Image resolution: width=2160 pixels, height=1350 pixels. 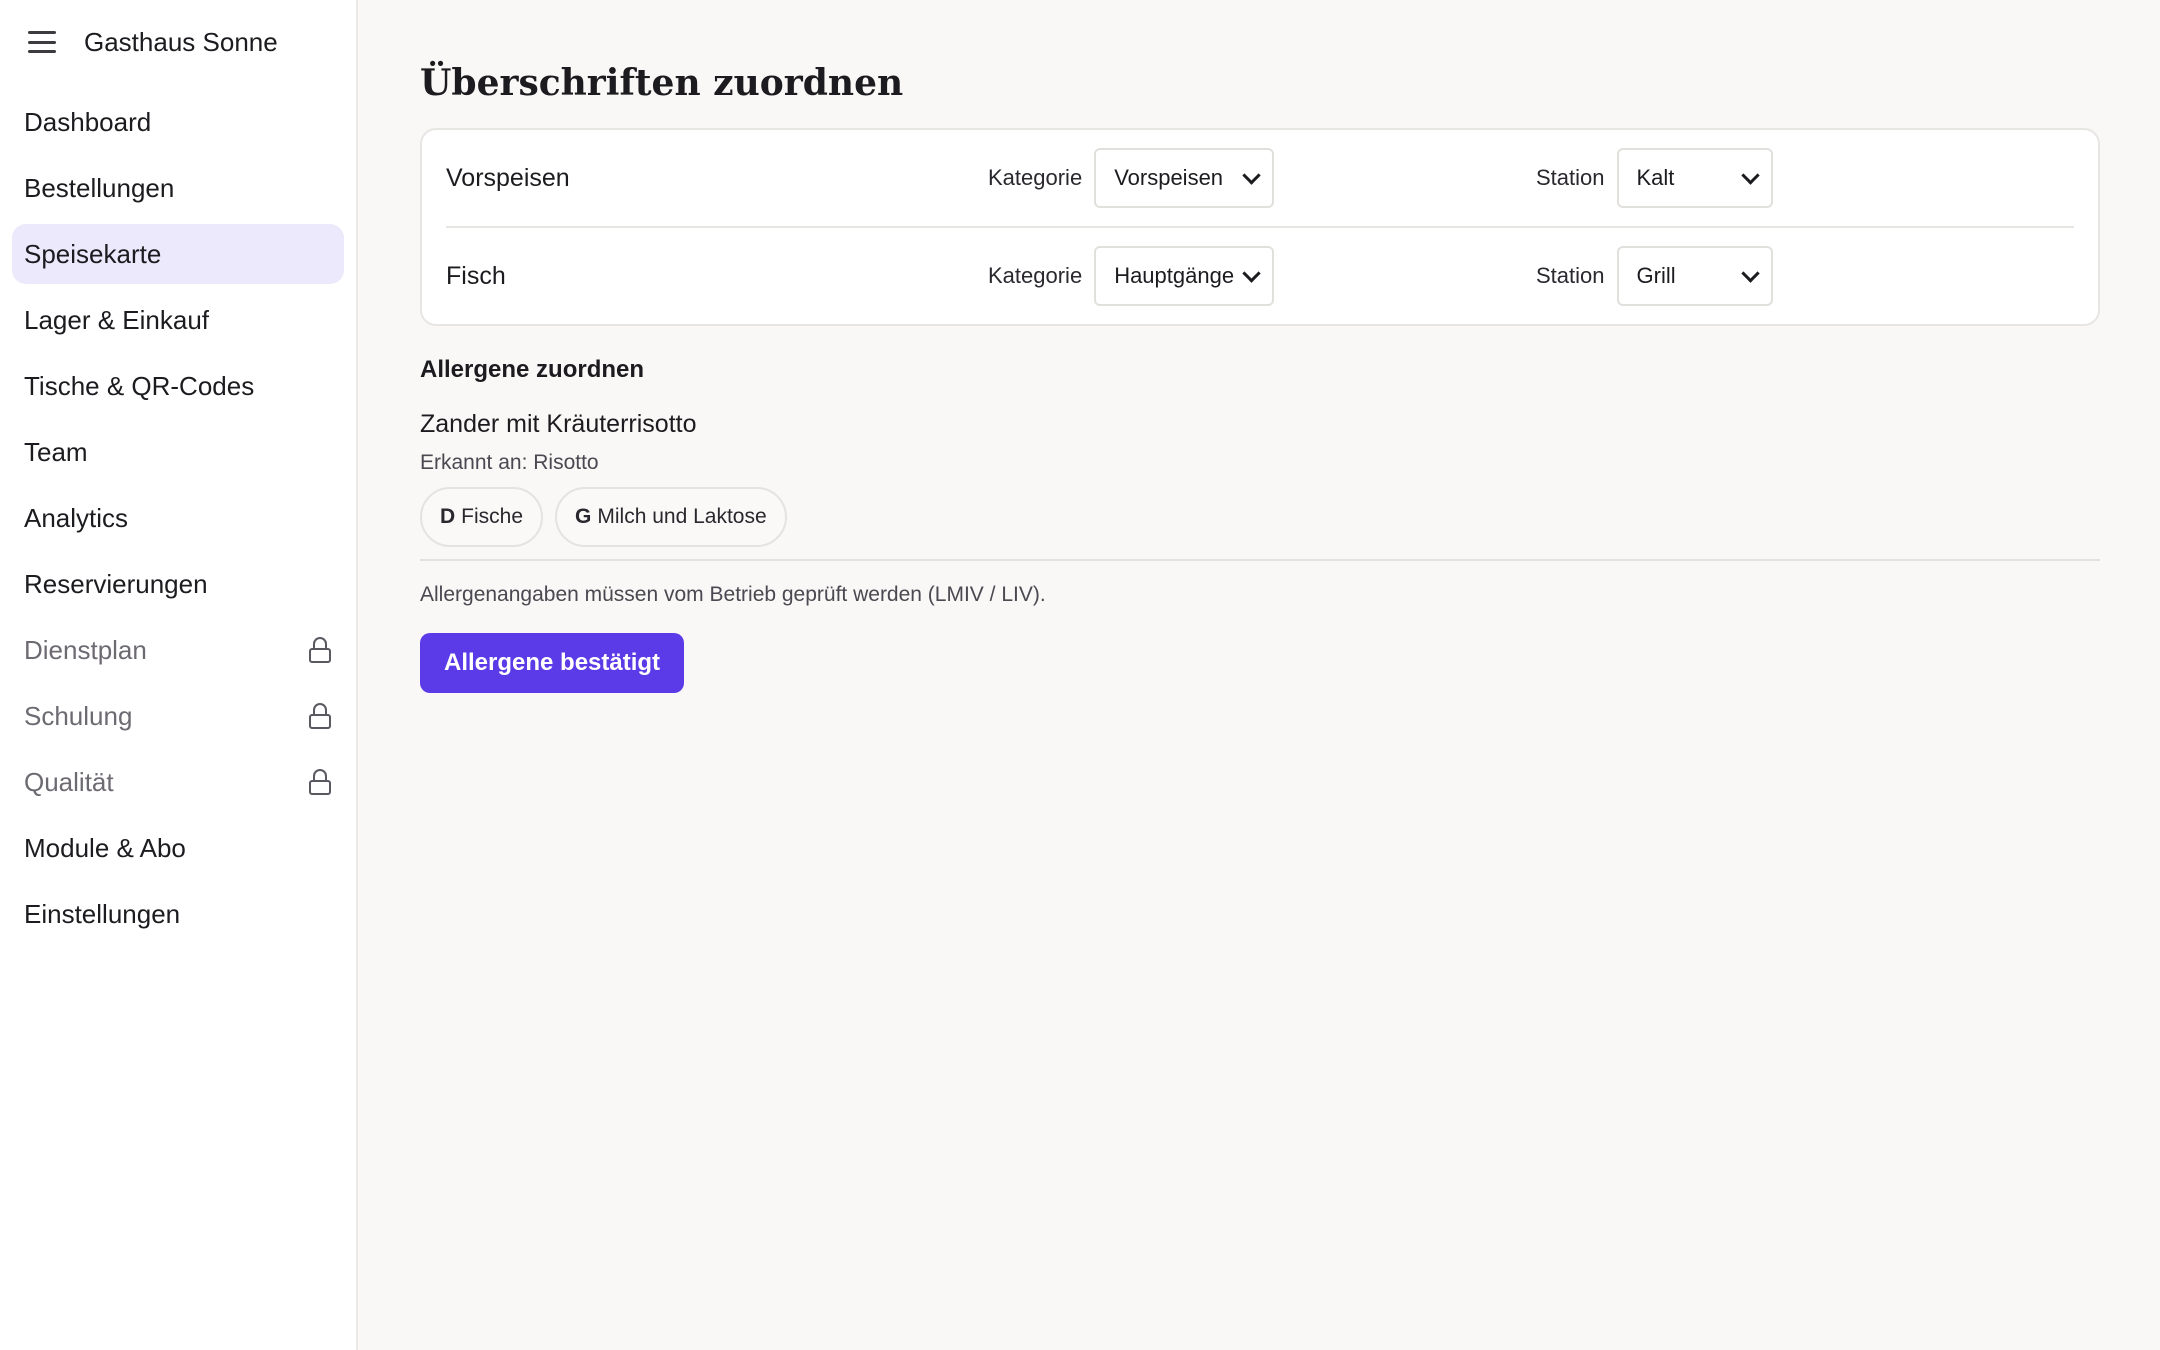 What do you see at coordinates (117, 319) in the screenshot?
I see `sidebar-item-label: Lager & Einkauf` at bounding box center [117, 319].